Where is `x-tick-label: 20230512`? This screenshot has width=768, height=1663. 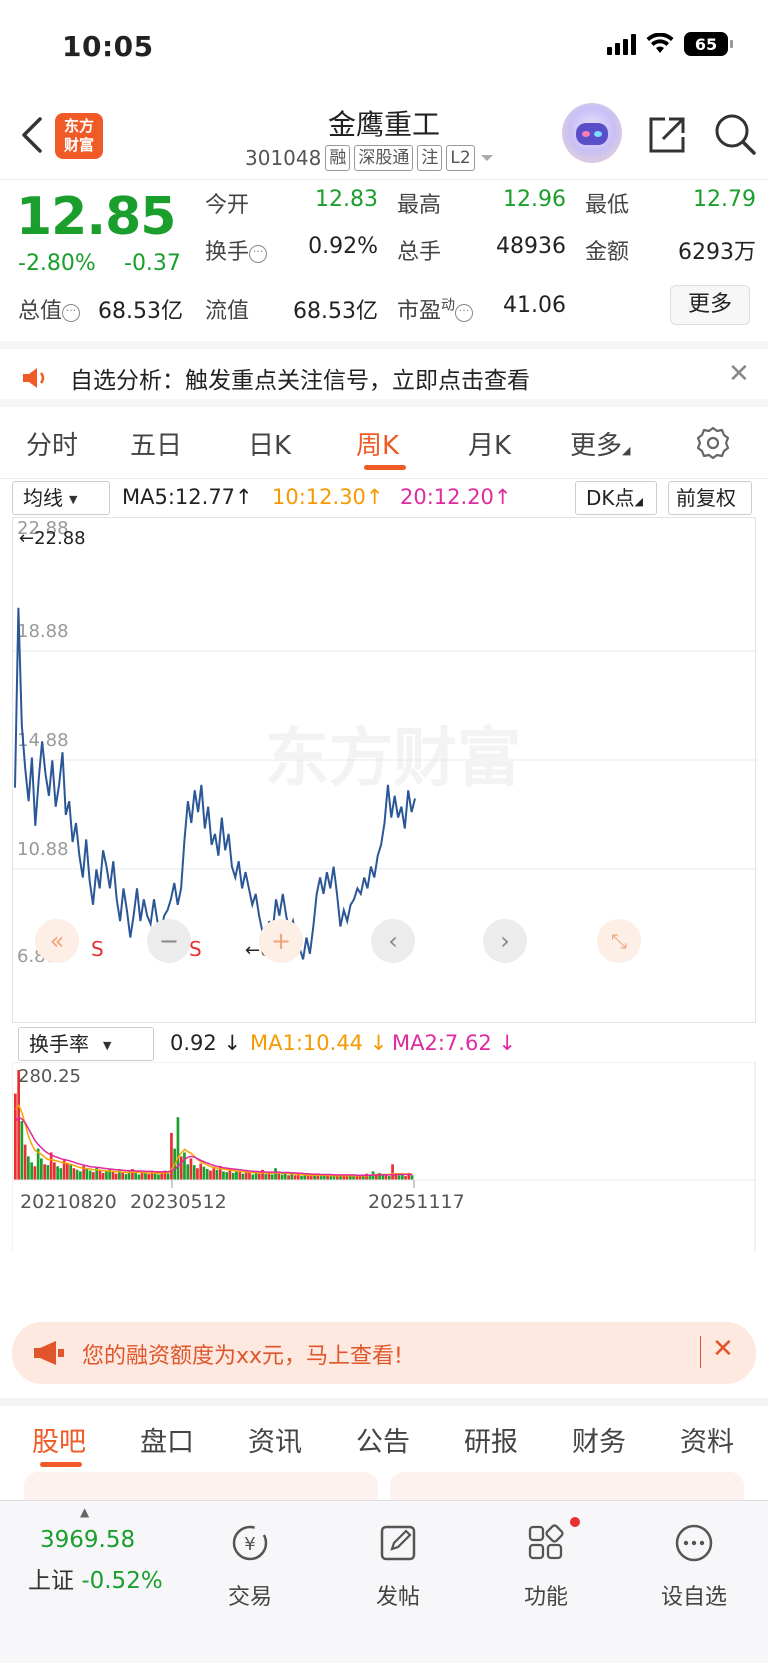 x-tick-label: 20230512 is located at coordinates (178, 1202).